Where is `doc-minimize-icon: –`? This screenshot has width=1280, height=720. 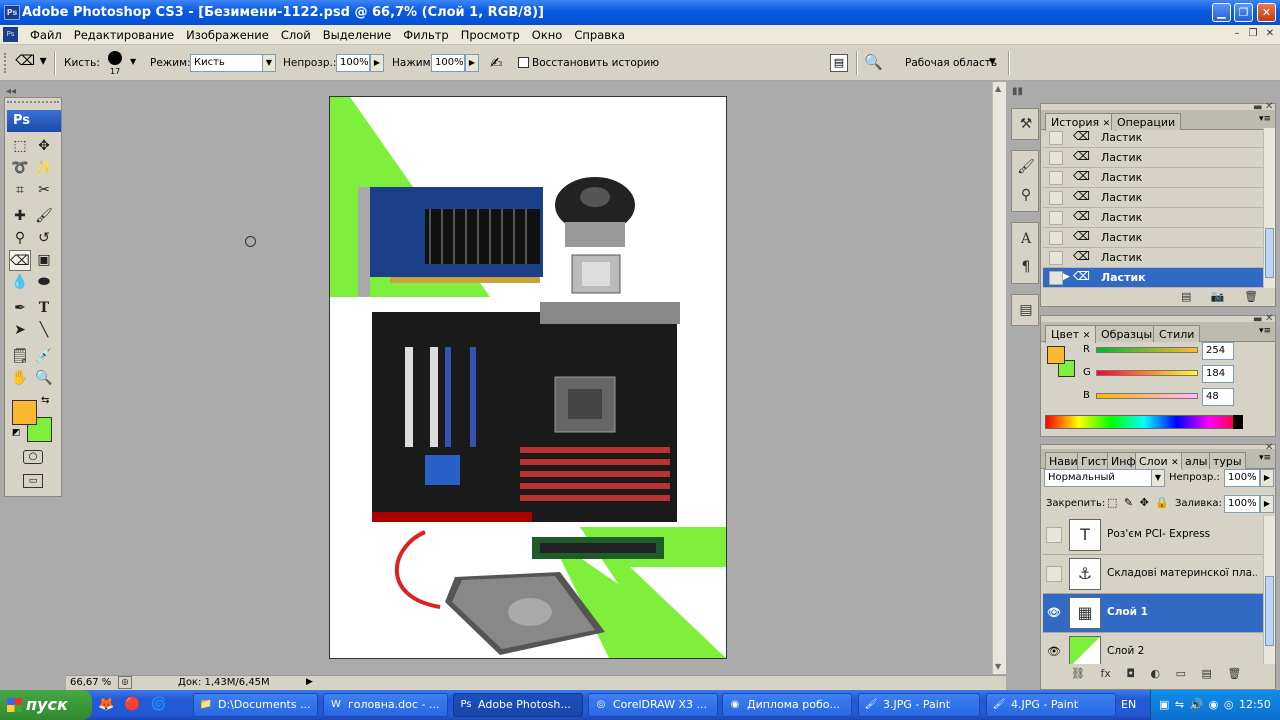
doc-minimize-icon: – is located at coordinates (1237, 34).